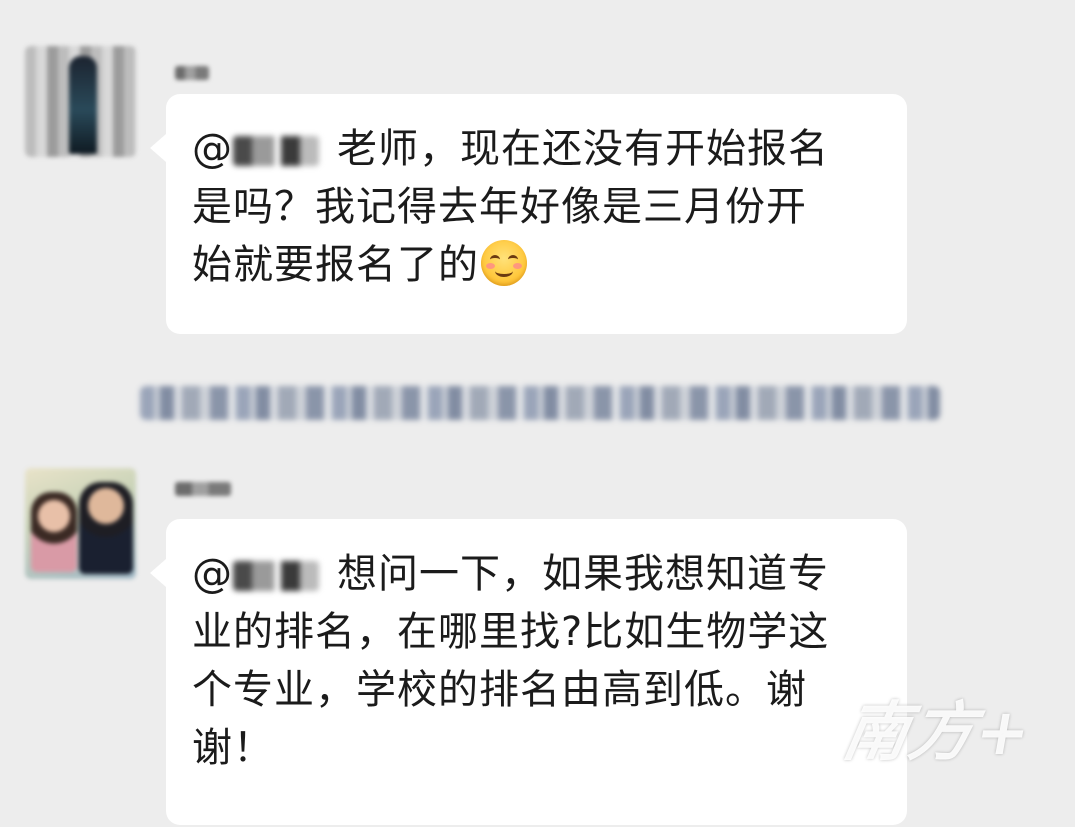 The width and height of the screenshot is (1075, 827). Describe the element at coordinates (499, 207) in the screenshot. I see `message-text: 是吗？我记得去年好像是三月份开` at that location.